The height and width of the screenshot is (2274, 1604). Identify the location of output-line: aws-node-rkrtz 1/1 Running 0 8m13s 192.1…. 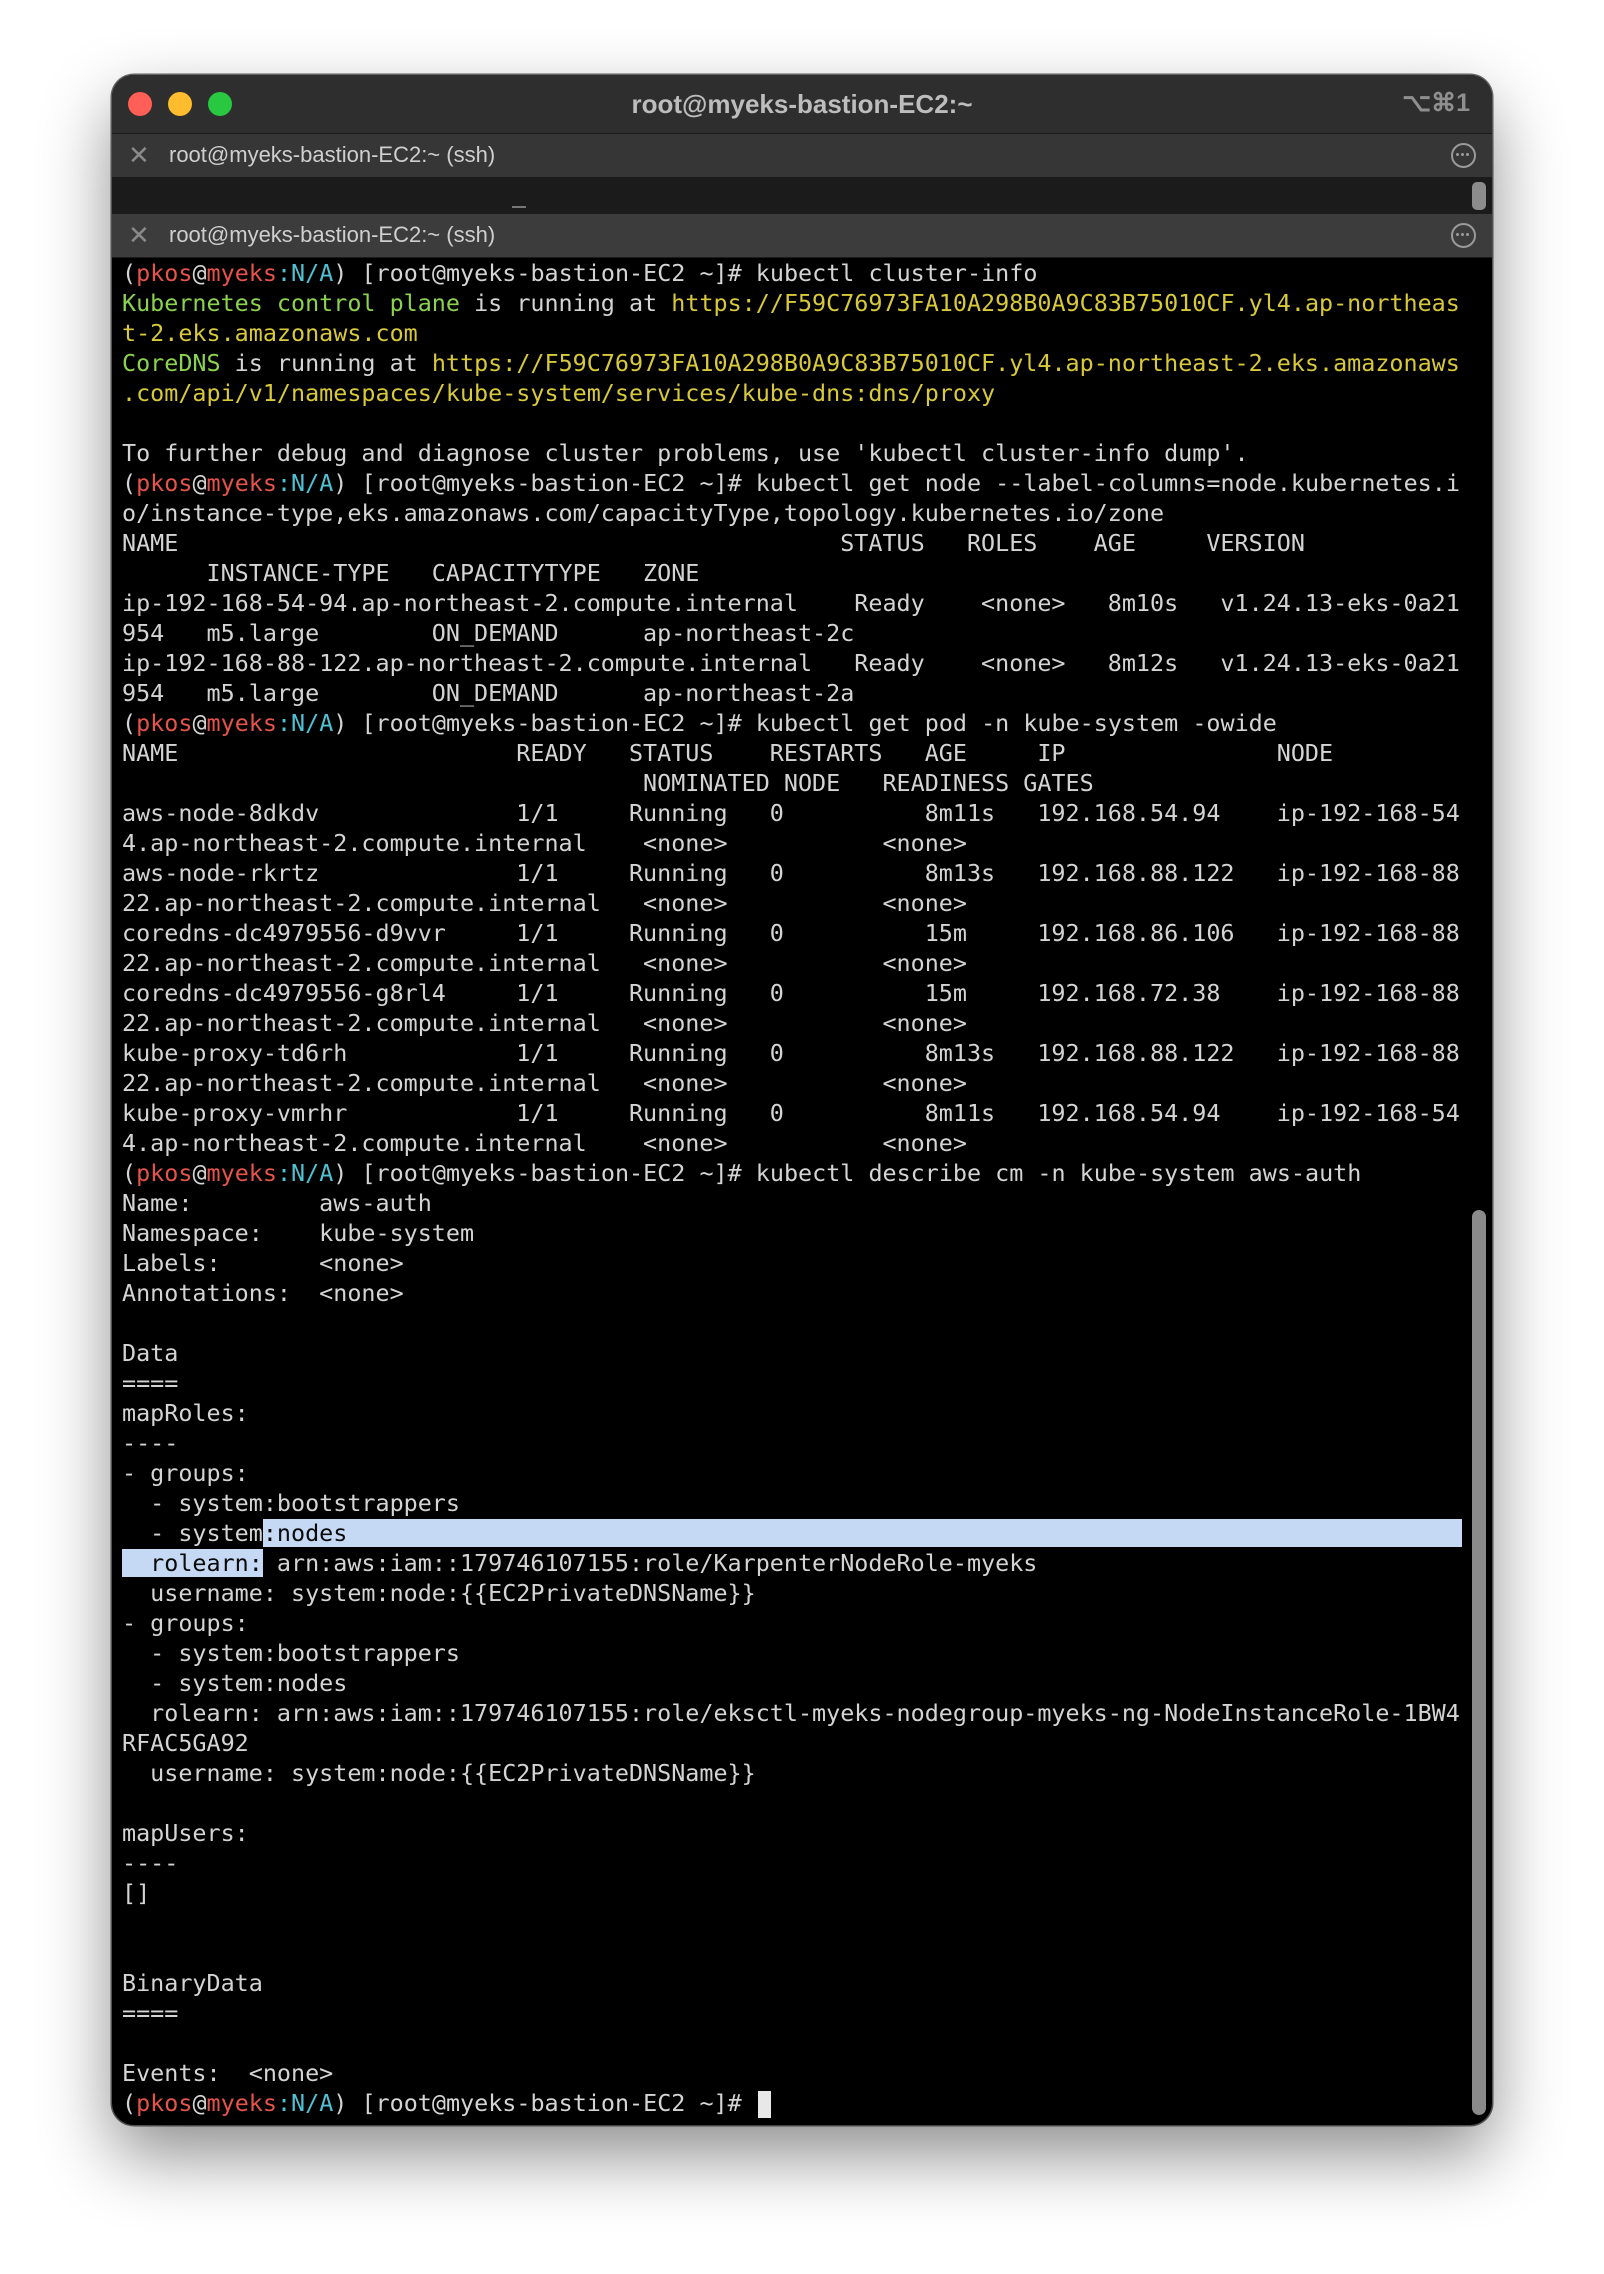
(792, 873).